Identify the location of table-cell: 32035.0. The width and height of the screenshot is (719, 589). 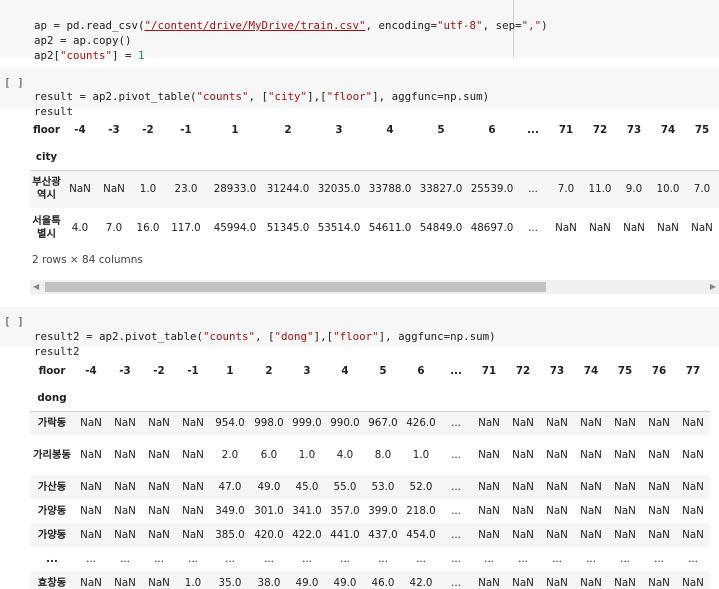
(339, 189).